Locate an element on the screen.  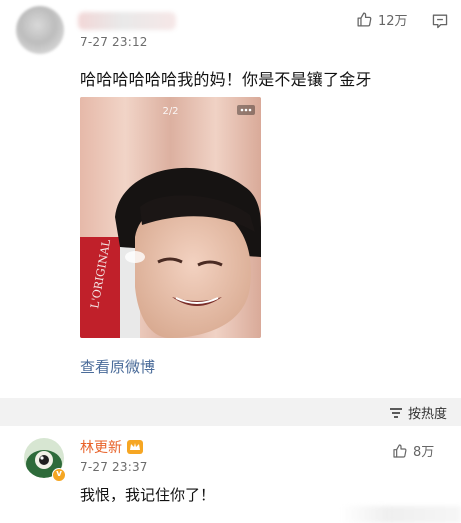
photo-counter: 2/2 is located at coordinates (170, 111).